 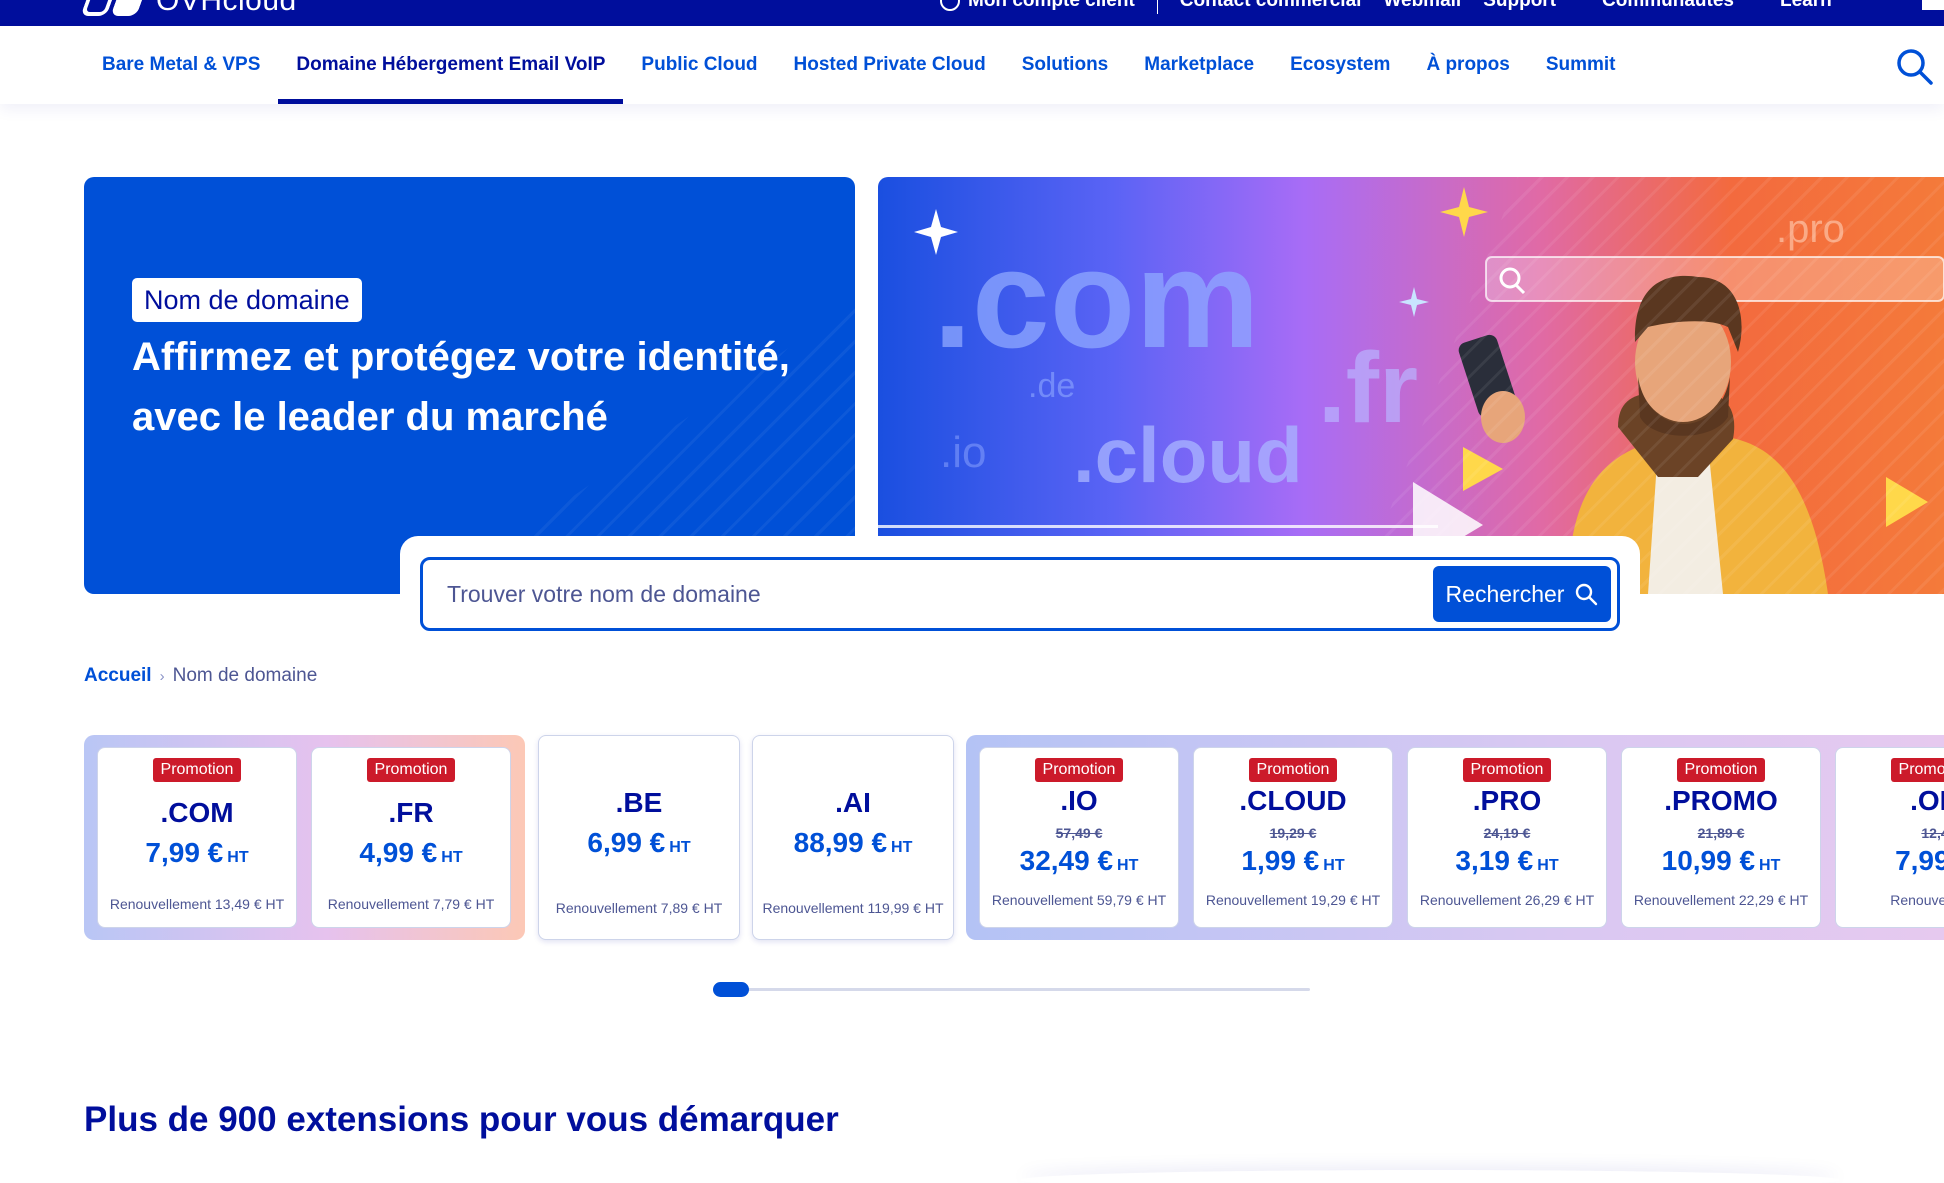 What do you see at coordinates (1096, 298) in the screenshot?
I see `illustration-word-com: .com` at bounding box center [1096, 298].